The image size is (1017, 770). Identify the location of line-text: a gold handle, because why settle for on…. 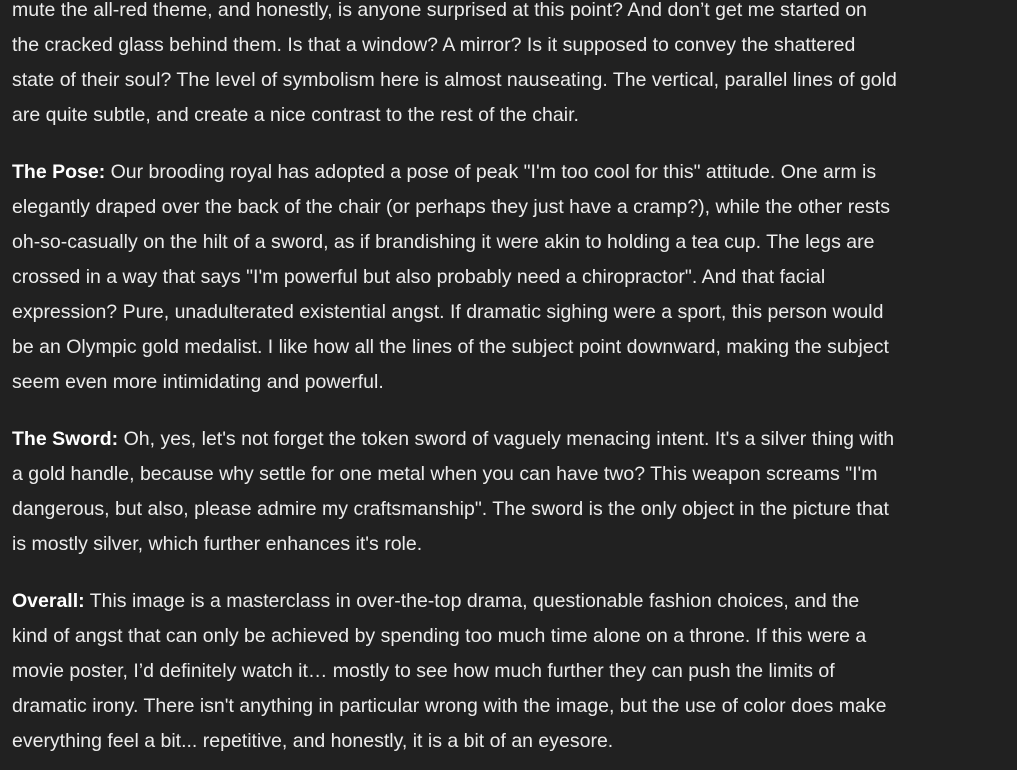
(445, 474).